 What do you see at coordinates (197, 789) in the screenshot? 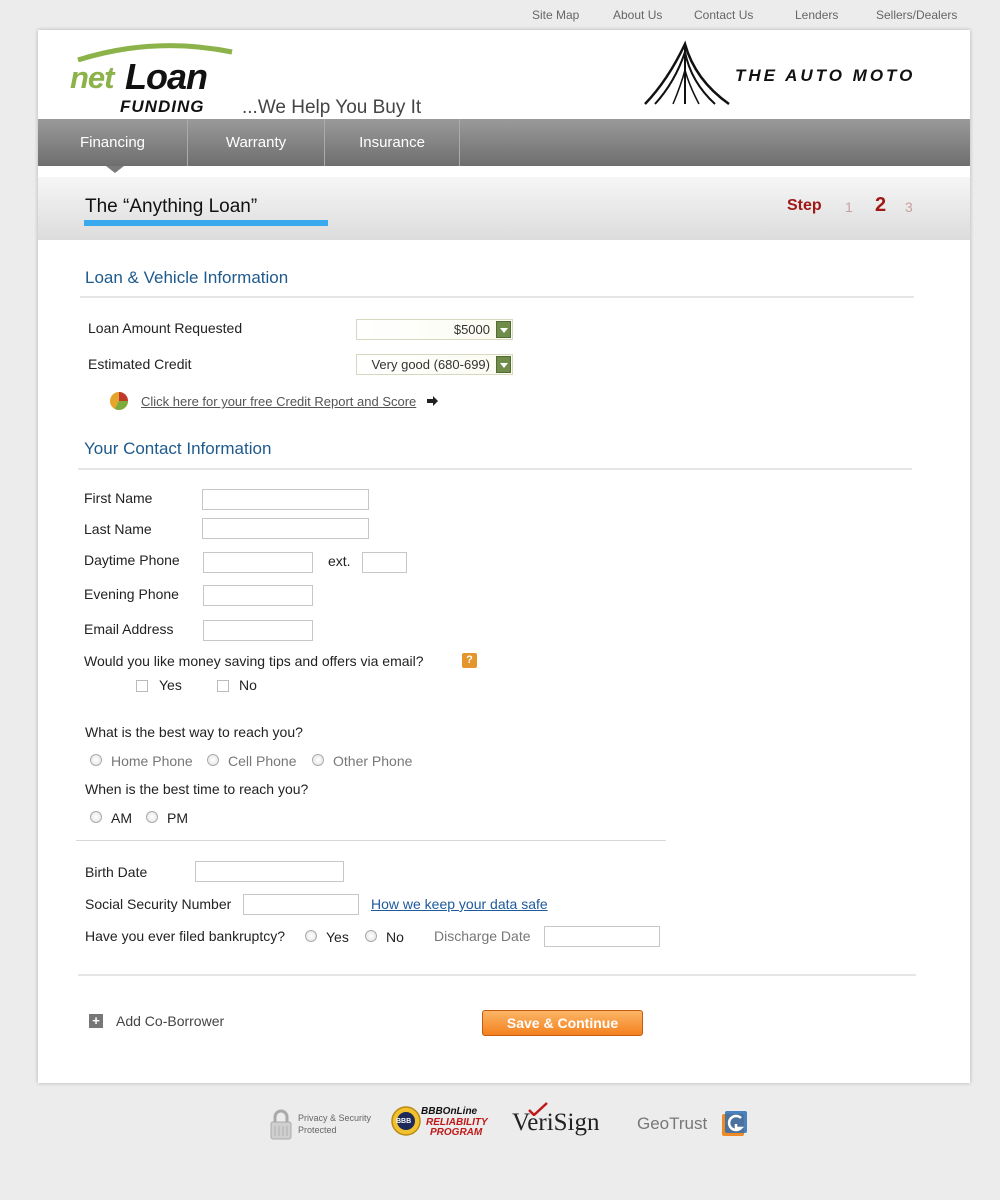
I see `time-question: When is the best time to reach you?` at bounding box center [197, 789].